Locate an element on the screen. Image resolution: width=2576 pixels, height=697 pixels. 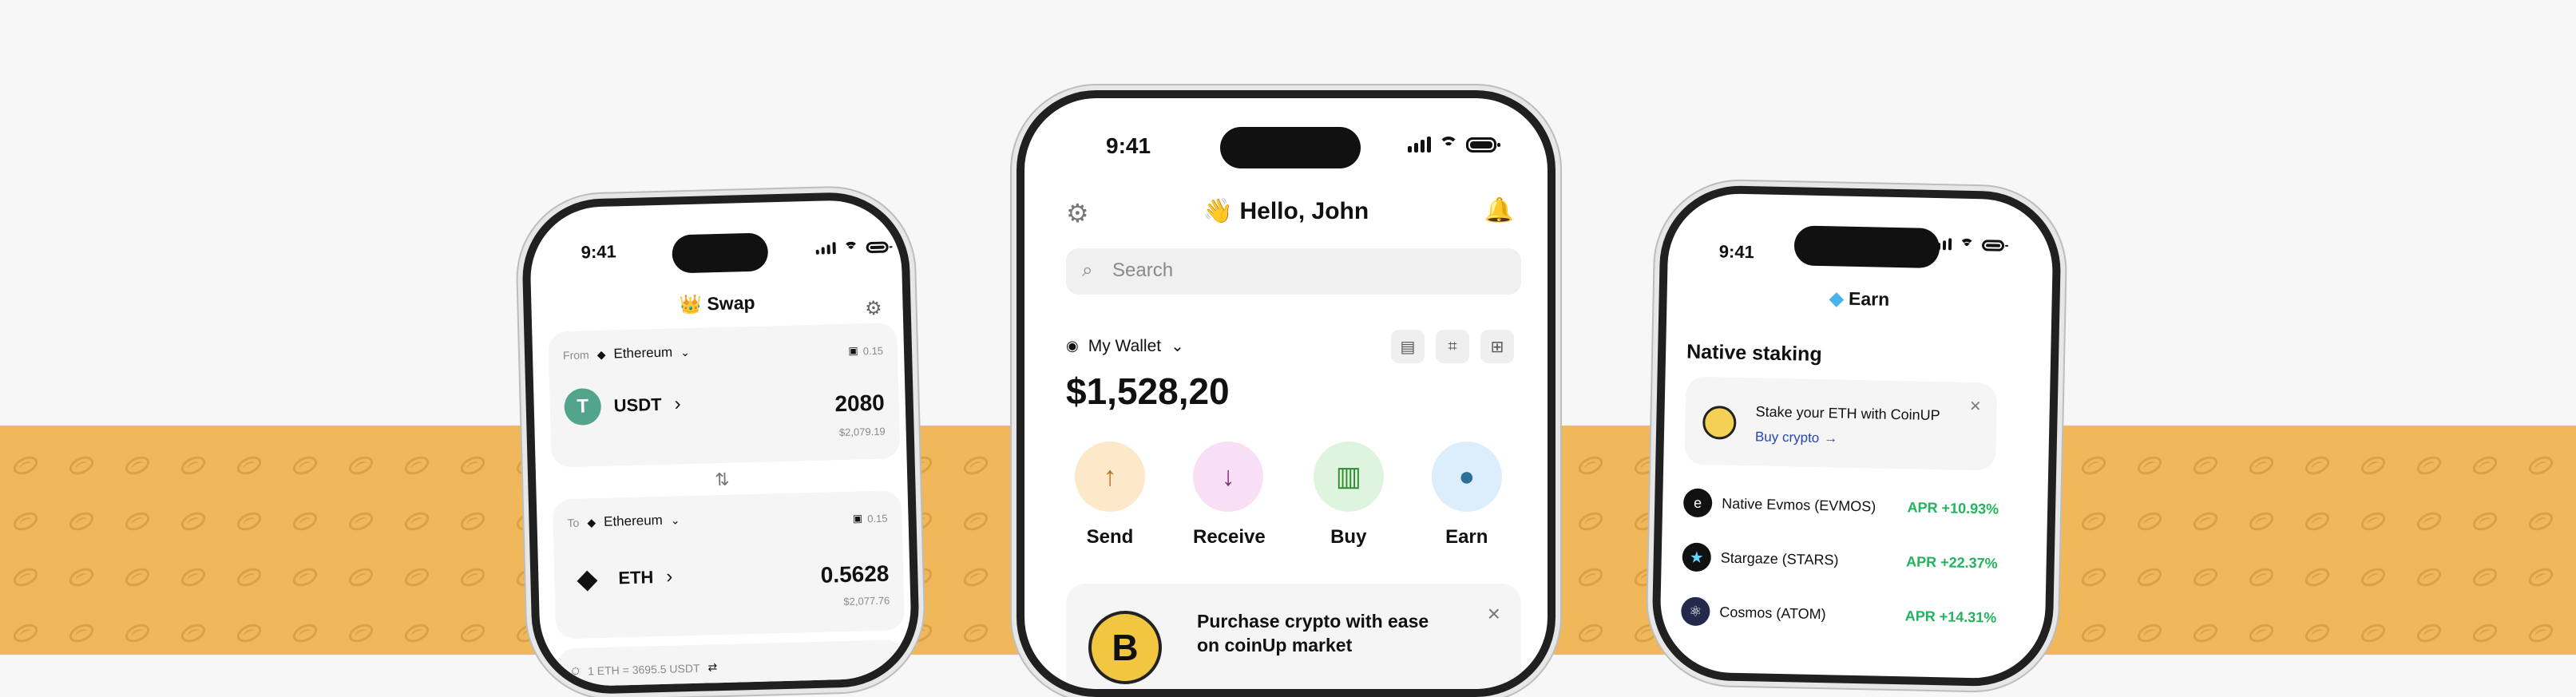
asset-main: ⚛ Cosmos (ATOM) is located at coordinates (1753, 612).